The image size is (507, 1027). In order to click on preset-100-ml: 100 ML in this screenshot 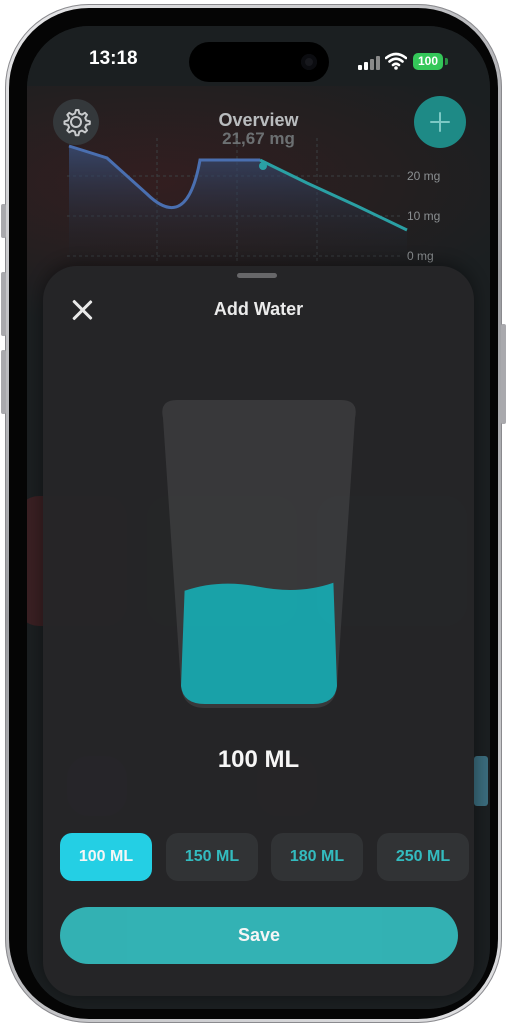, I will do `click(106, 857)`.